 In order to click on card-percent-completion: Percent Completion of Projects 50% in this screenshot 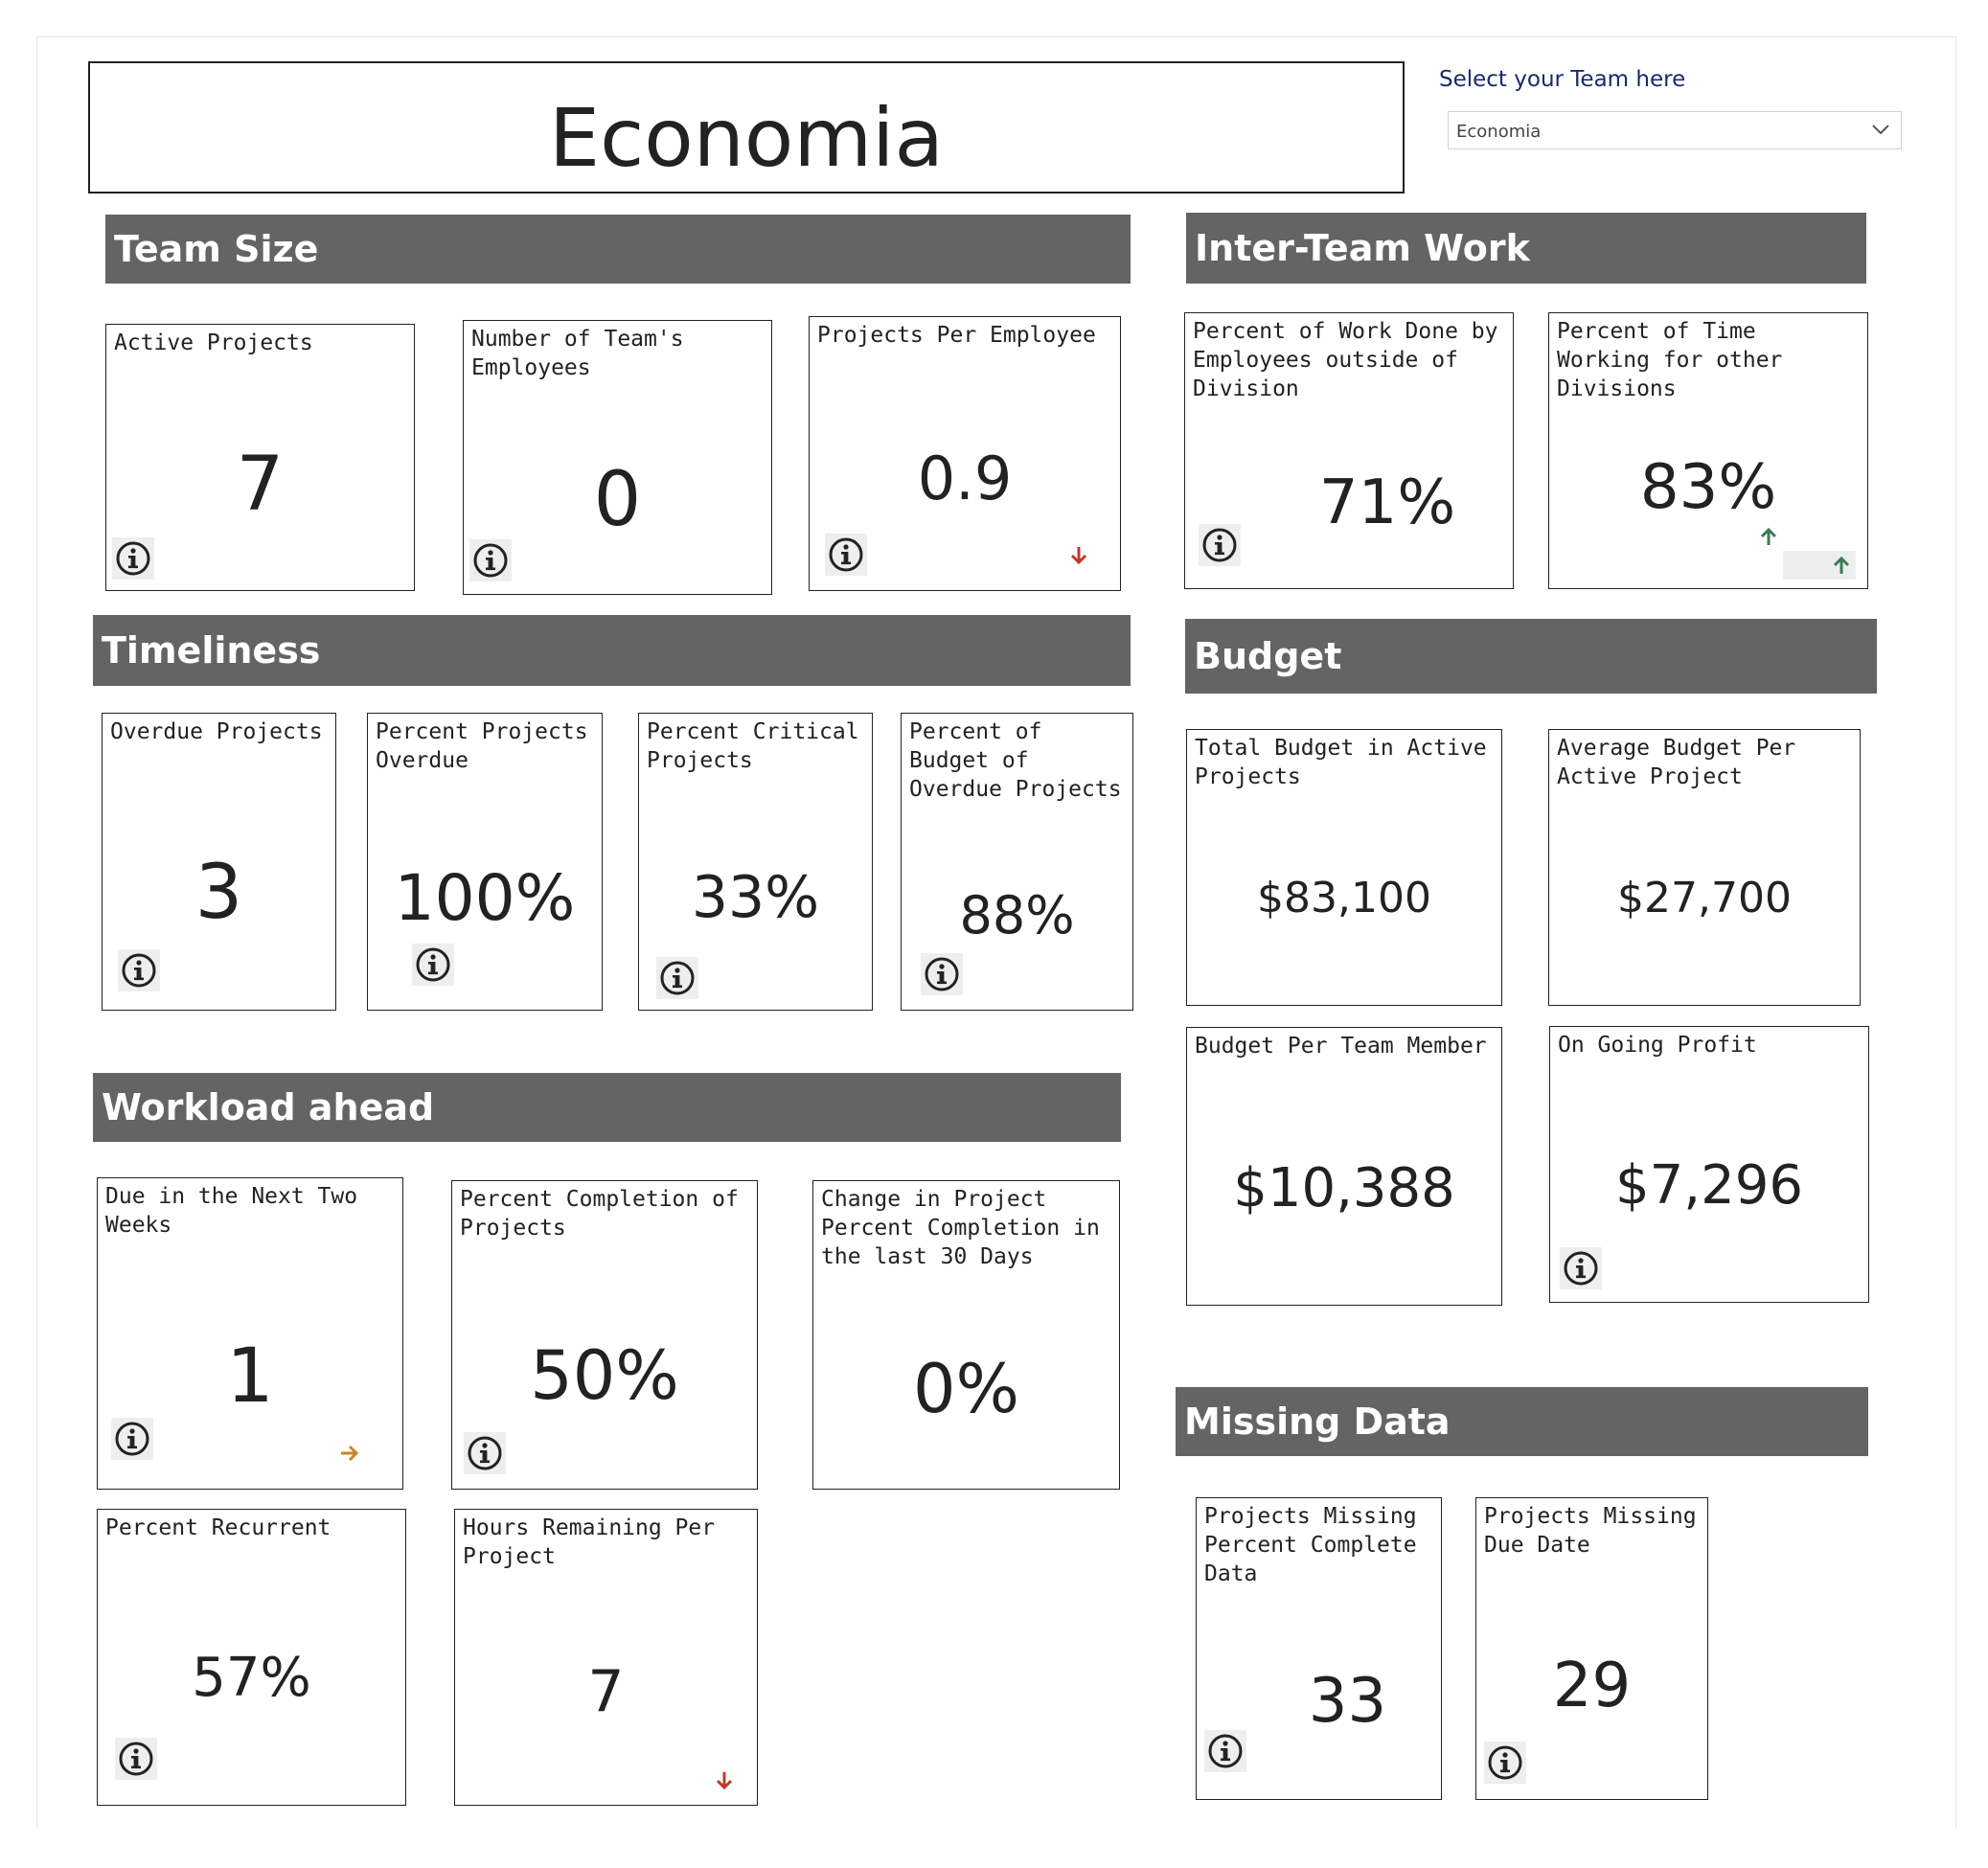, I will do `click(604, 1335)`.